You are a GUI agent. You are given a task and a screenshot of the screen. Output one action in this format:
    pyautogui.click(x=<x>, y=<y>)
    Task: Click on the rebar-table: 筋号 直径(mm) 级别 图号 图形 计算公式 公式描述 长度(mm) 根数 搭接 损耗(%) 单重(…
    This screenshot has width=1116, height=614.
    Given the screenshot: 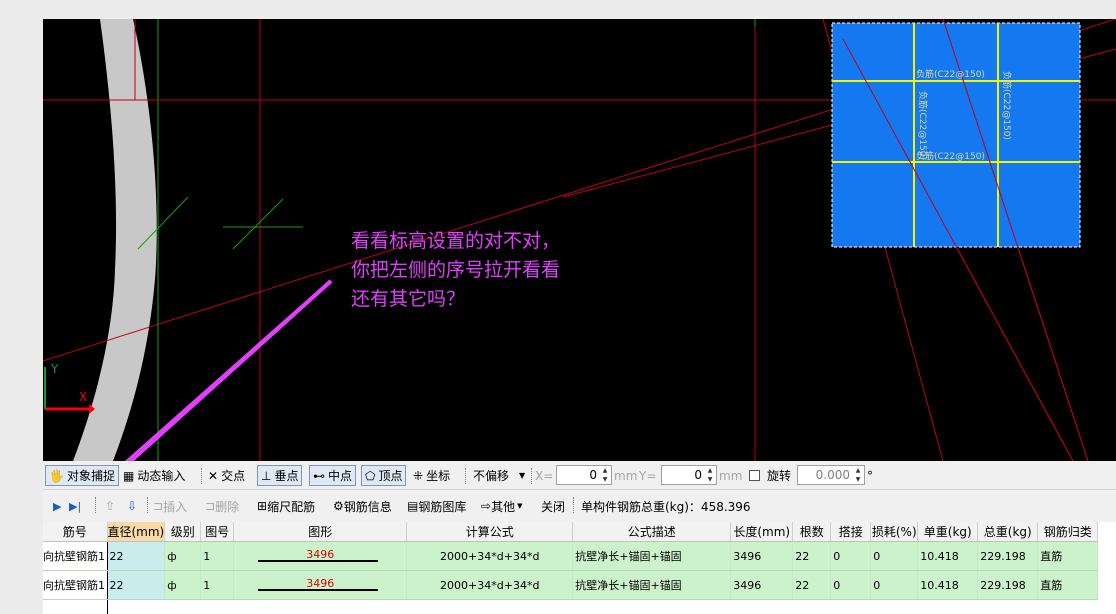 What is the action you would take?
    pyautogui.click(x=579, y=568)
    